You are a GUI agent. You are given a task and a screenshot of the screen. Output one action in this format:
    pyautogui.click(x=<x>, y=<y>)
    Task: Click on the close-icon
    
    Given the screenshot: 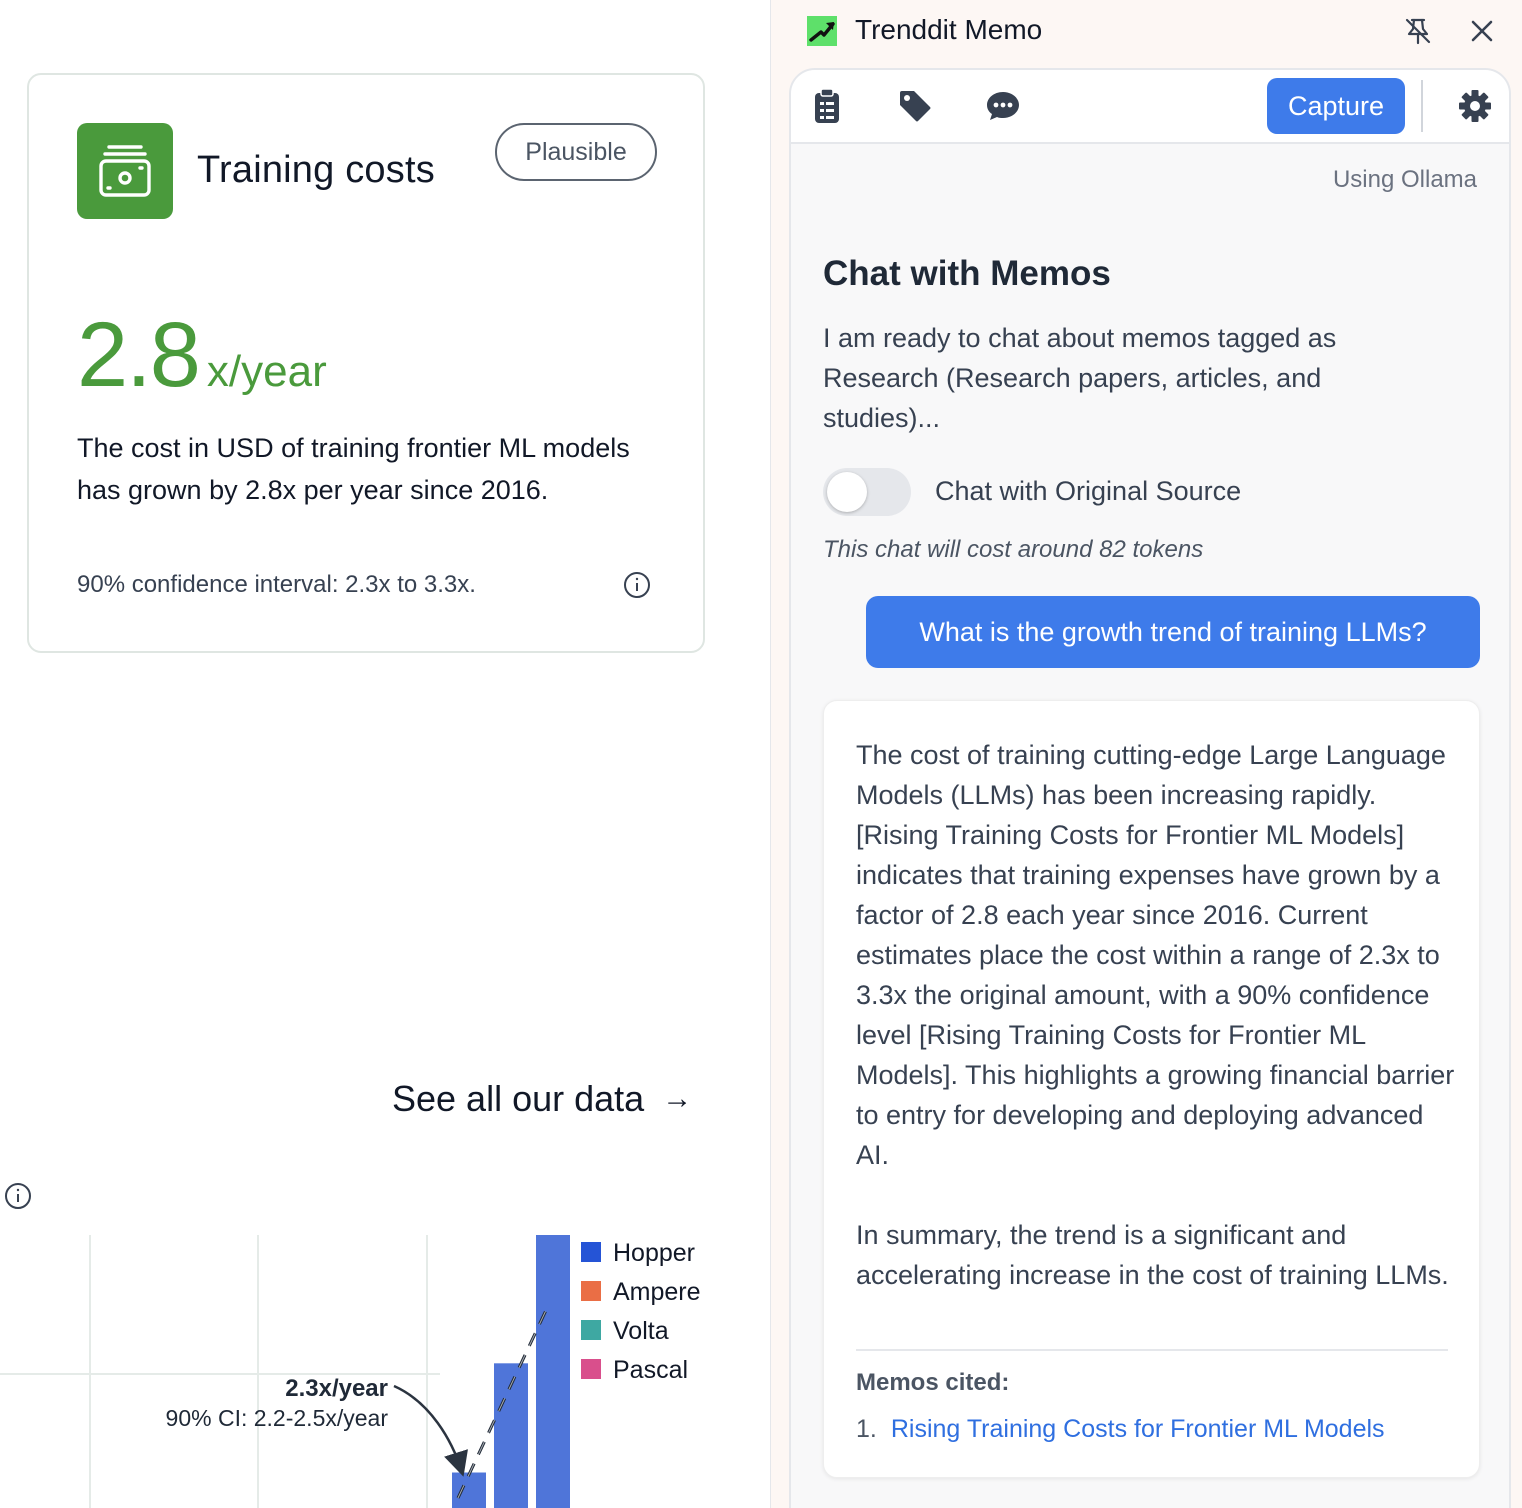 What is the action you would take?
    pyautogui.click(x=1482, y=31)
    